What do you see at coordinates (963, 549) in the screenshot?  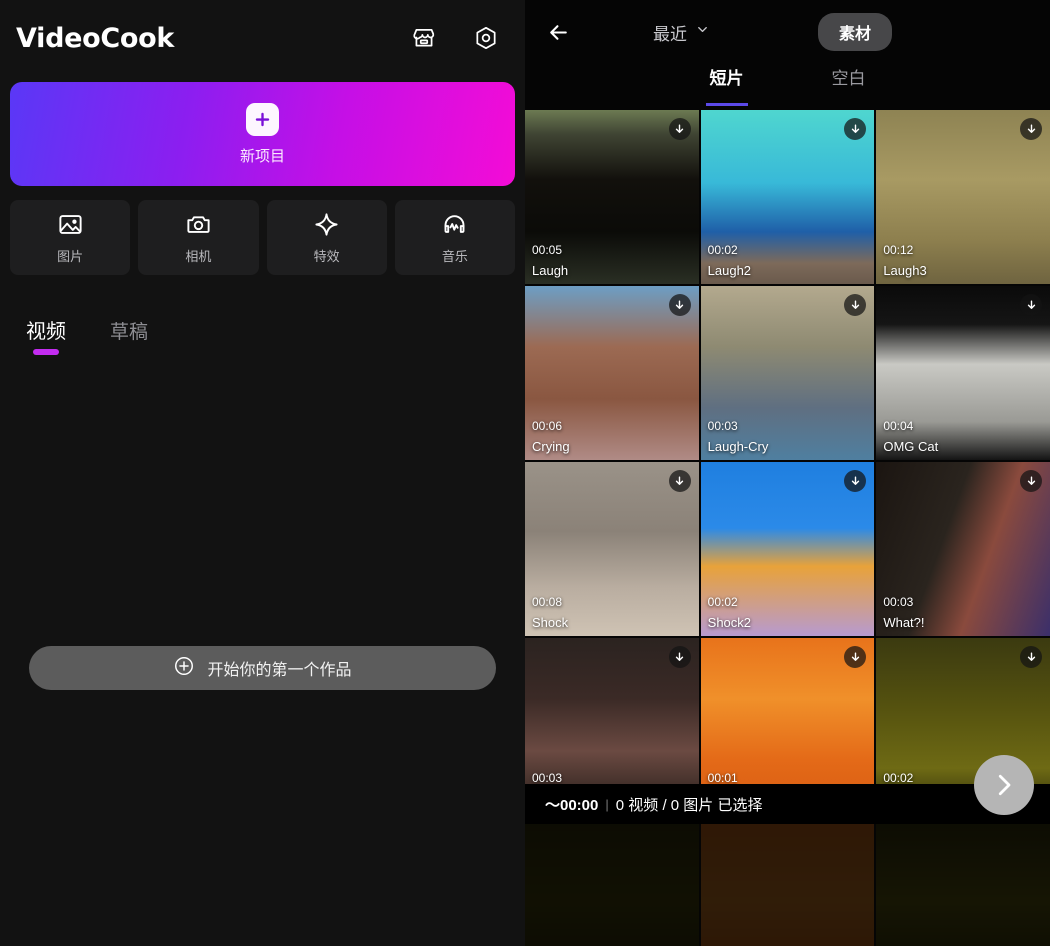 I see `media-cell: 00:03 What?!` at bounding box center [963, 549].